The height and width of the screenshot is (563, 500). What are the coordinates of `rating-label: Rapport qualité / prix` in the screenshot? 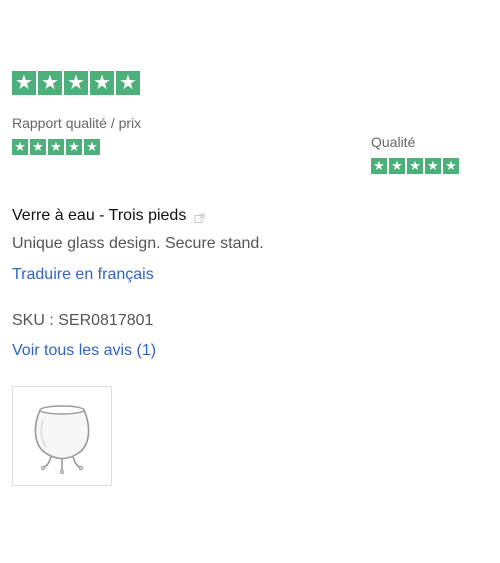 It's located at (77, 123).